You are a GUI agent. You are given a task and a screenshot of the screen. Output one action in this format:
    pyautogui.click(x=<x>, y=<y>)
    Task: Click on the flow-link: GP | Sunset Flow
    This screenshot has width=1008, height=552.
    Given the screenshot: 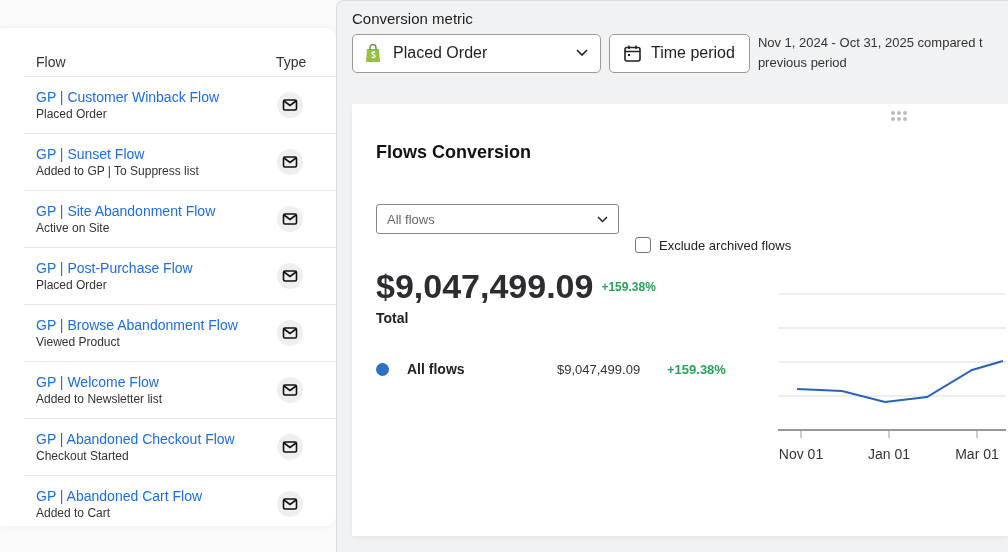 What is the action you would take?
    pyautogui.click(x=156, y=154)
    